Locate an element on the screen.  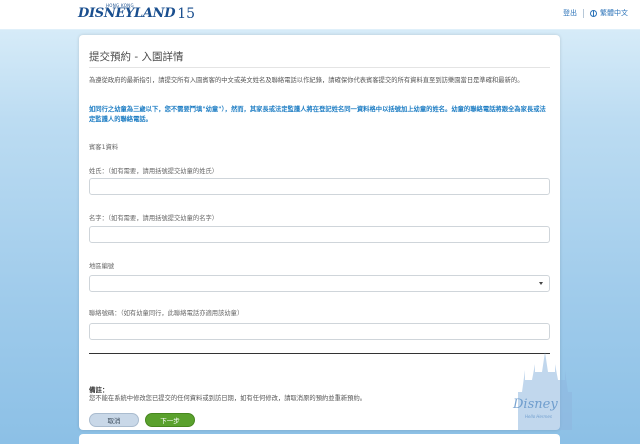
logout-link: 登出 is located at coordinates (570, 13).